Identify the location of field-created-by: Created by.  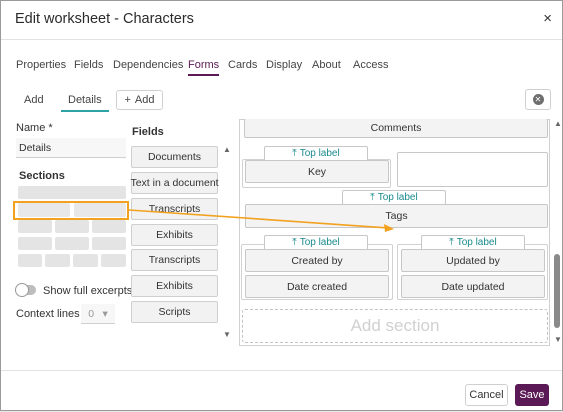
(317, 260).